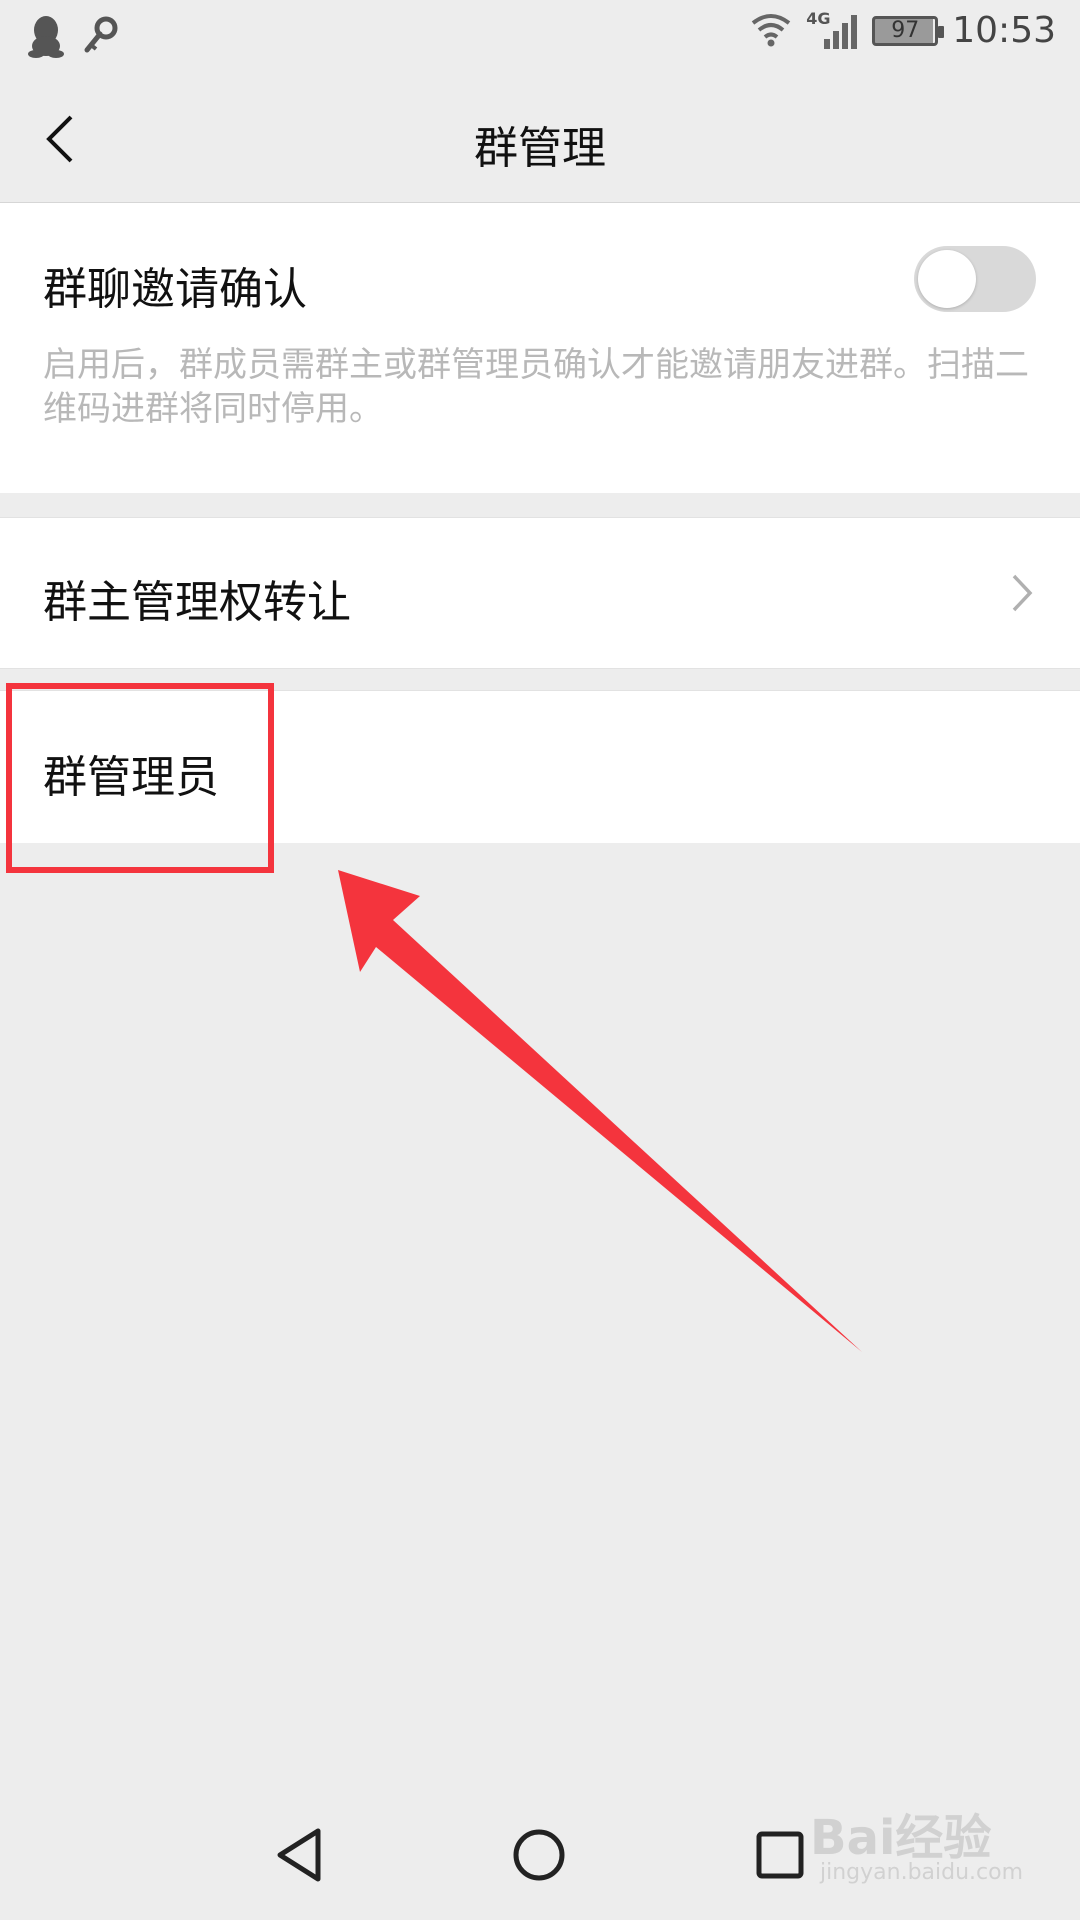  I want to click on battery-level: 97, so click(905, 30).